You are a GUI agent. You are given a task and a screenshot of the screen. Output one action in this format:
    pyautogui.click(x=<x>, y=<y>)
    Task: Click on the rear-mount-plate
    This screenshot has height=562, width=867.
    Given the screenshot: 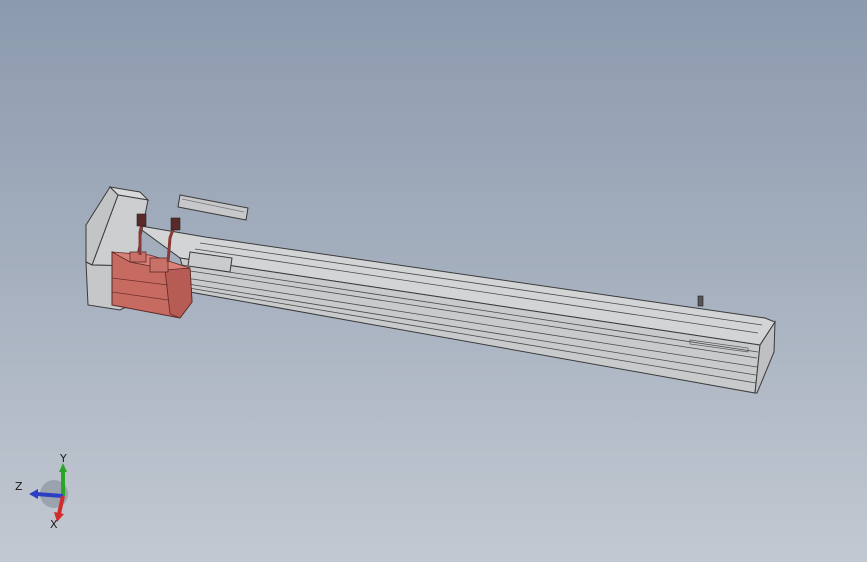 What is the action you would take?
    pyautogui.click(x=213, y=207)
    